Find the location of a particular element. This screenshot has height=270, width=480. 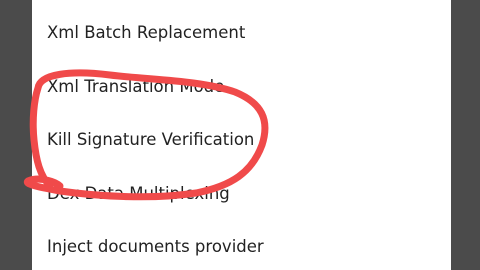

menu-item-xml-translation-mode: Xml Translation Mode is located at coordinates (135, 87).